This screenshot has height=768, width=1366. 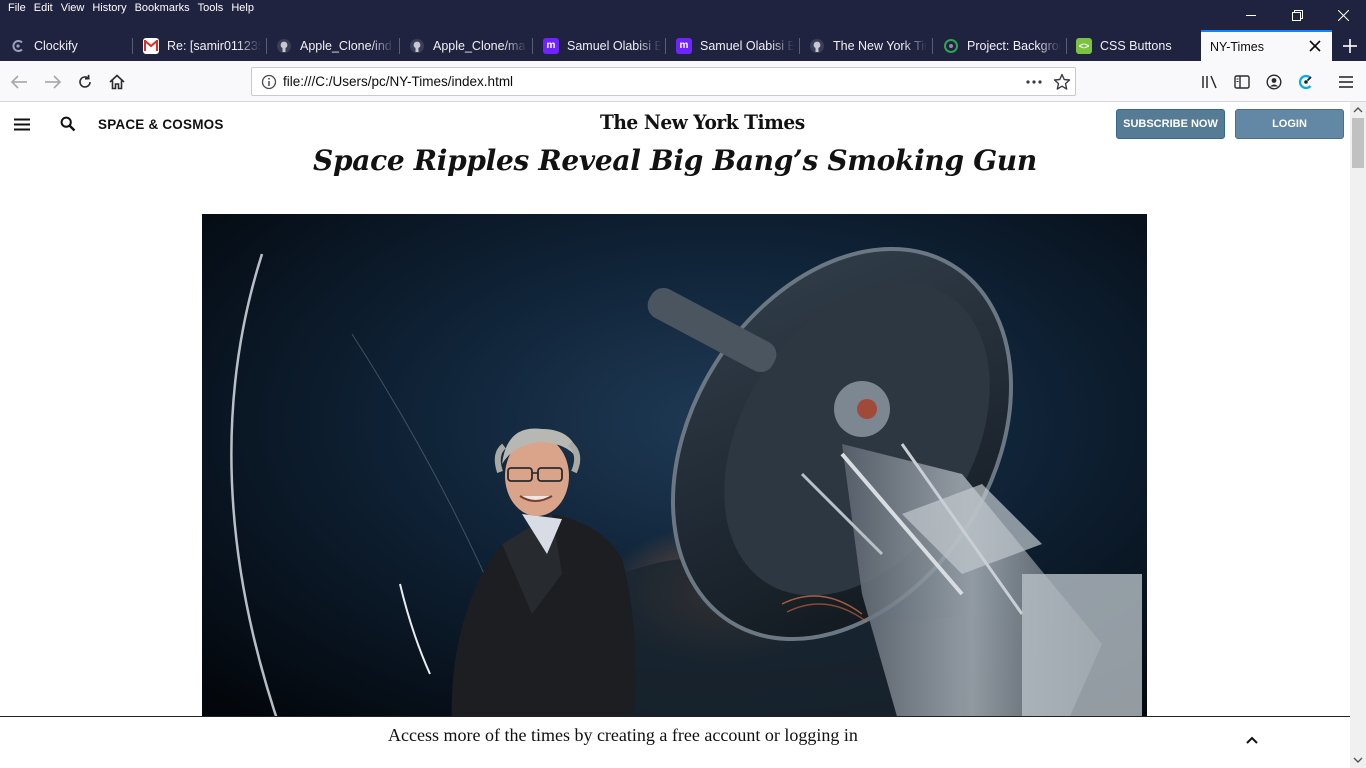 I want to click on home-button, so click(x=117, y=82).